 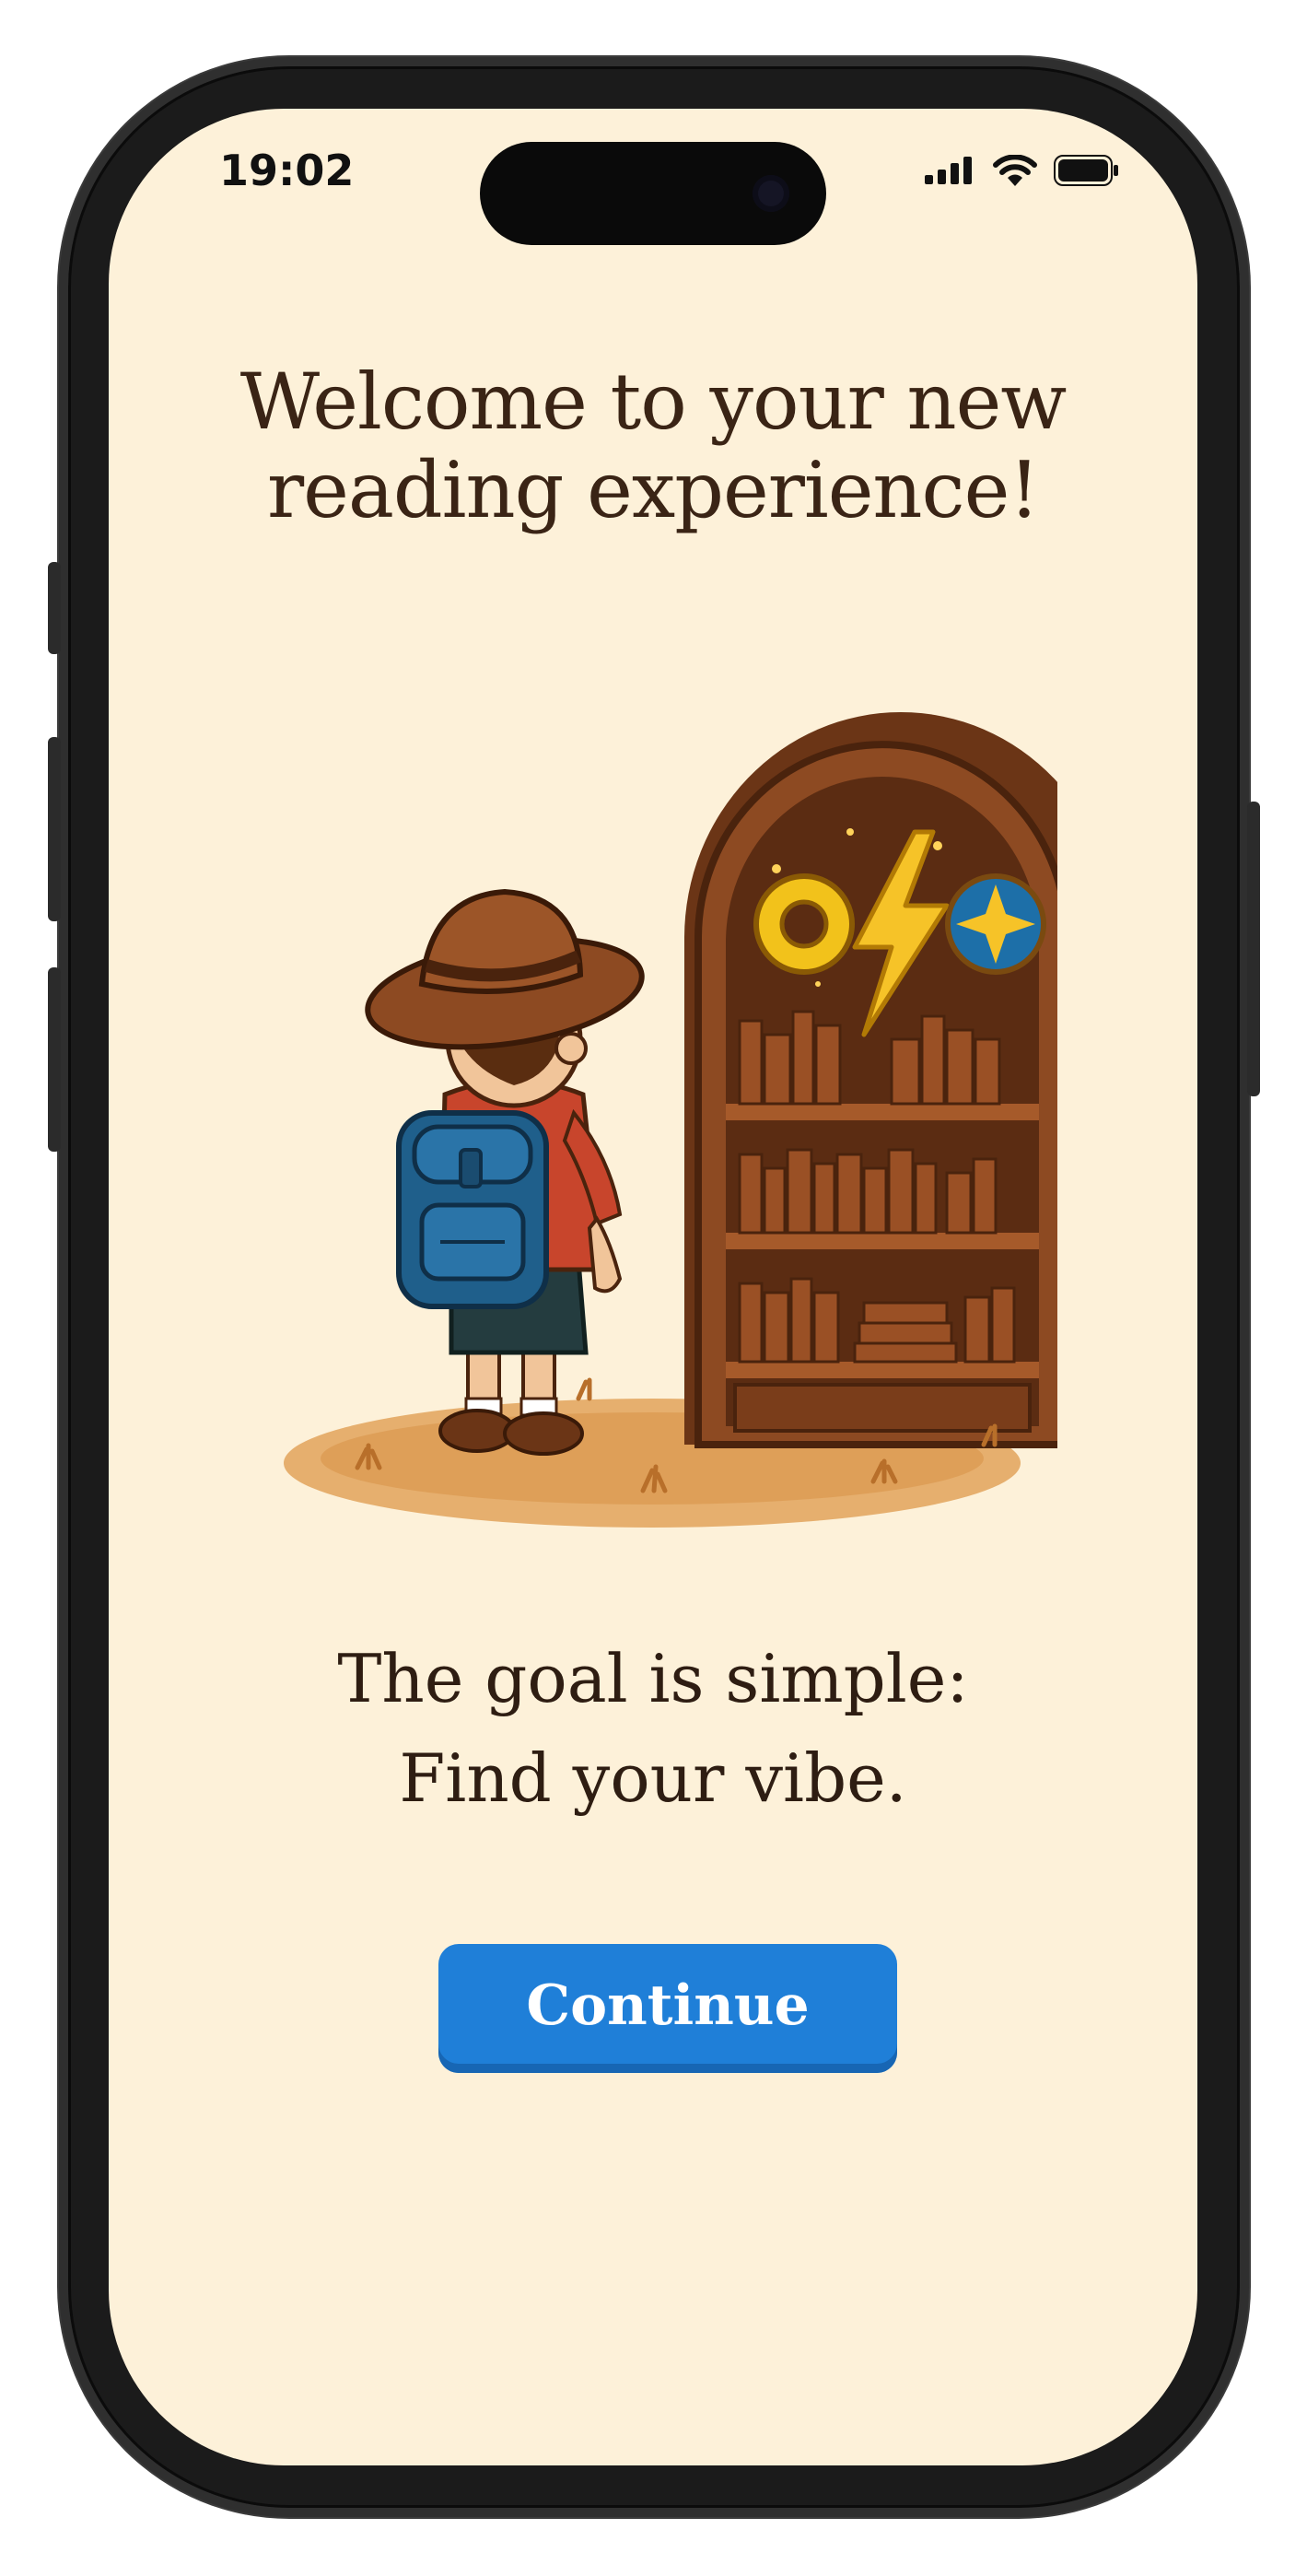 I want to click on tagline: The goal is simple: Find your vibe., so click(x=653, y=1728).